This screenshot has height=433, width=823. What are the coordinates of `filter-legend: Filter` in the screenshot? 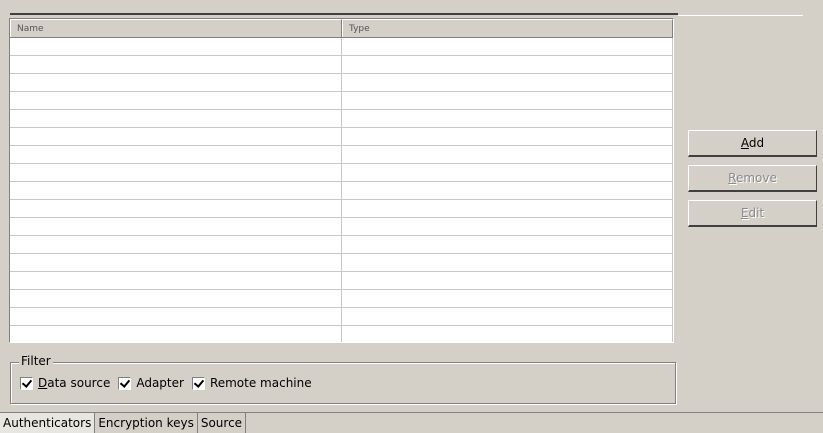 It's located at (36, 361).